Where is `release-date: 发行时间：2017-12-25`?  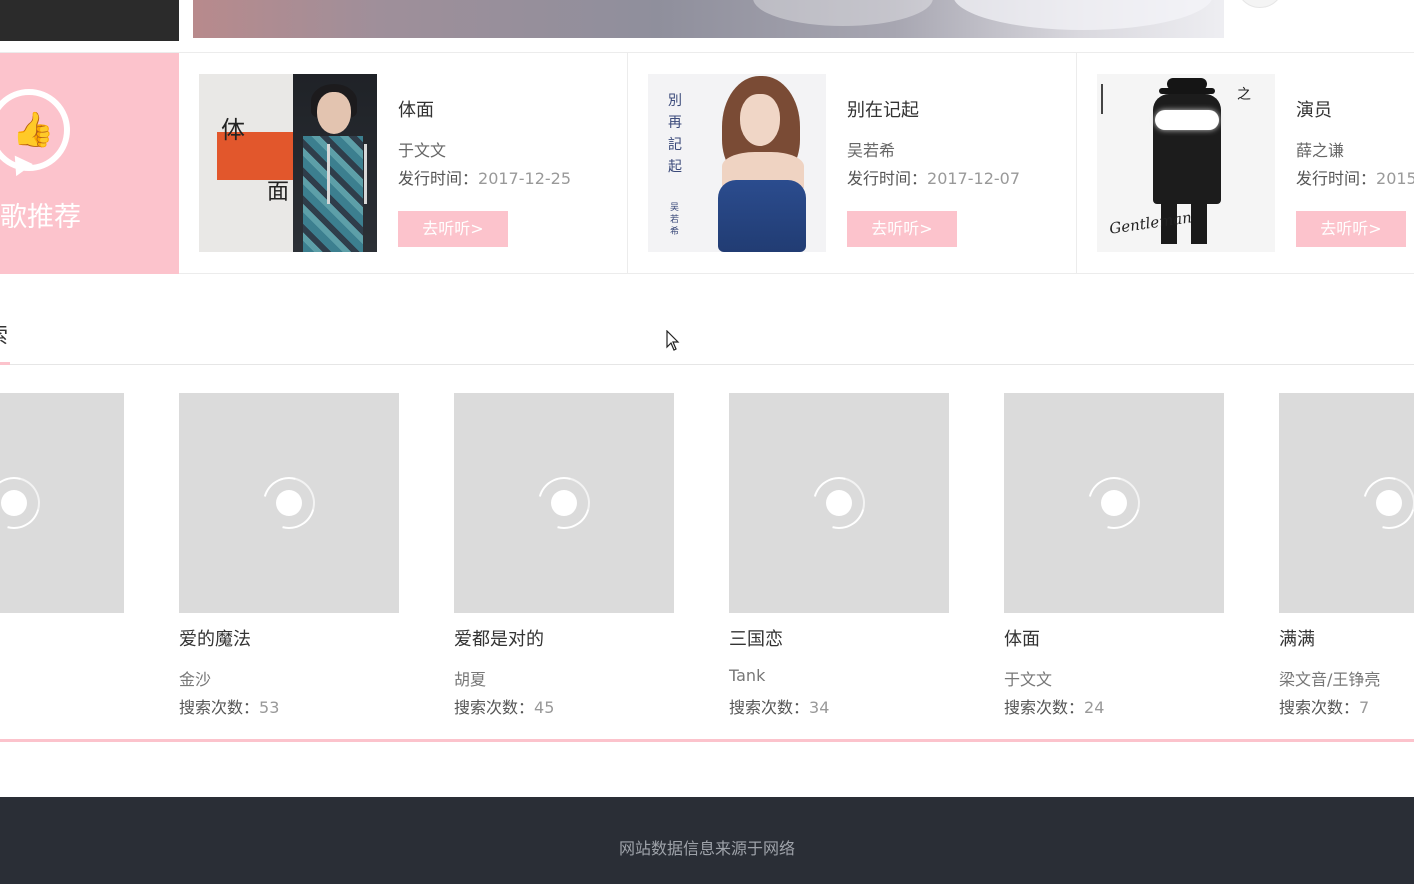
release-date: 发行时间：2017-12-25 is located at coordinates (484, 177).